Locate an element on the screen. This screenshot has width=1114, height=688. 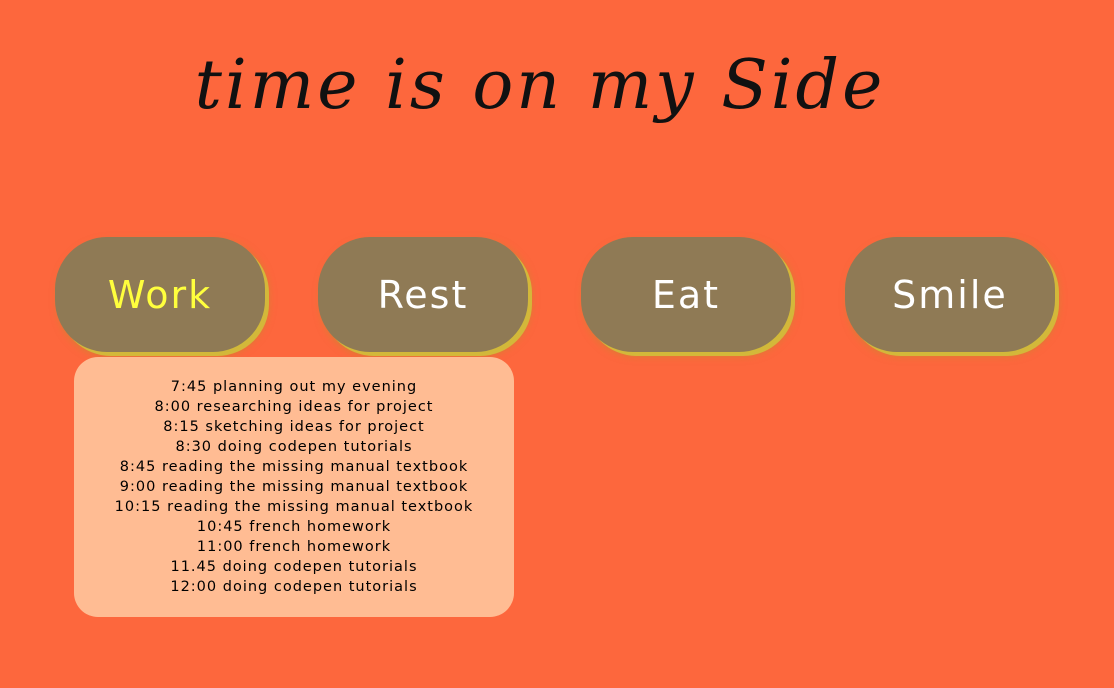
tab-eat: Eat is located at coordinates (686, 294).